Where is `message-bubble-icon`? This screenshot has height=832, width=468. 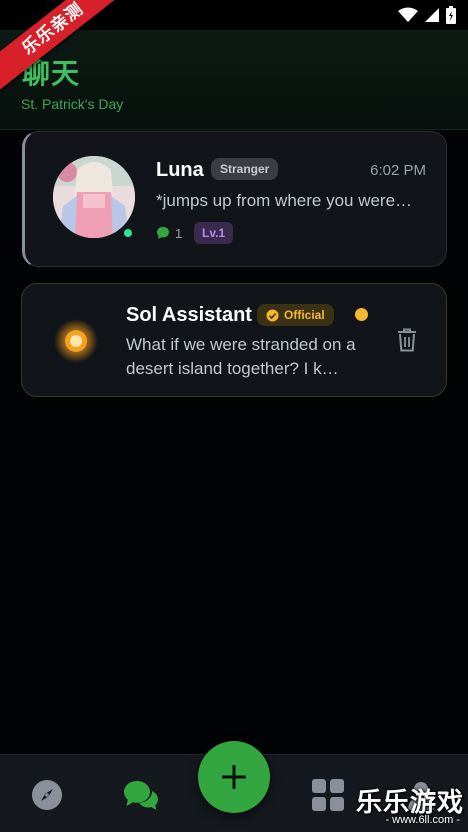
message-bubble-icon is located at coordinates (163, 233).